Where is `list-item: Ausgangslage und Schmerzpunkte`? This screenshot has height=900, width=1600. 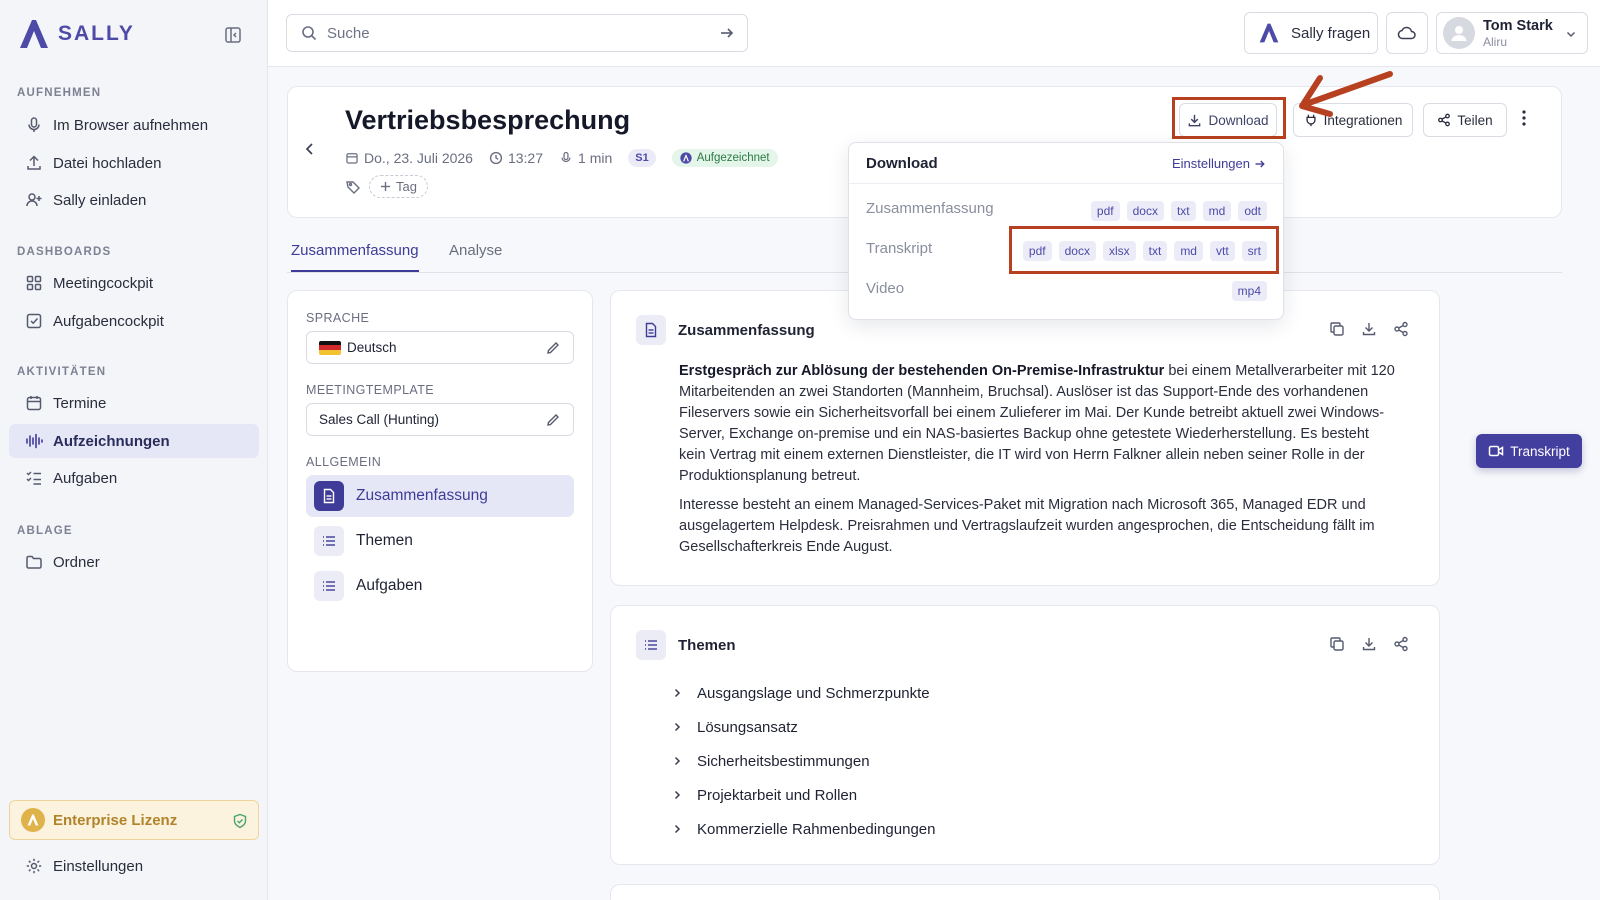 list-item: Ausgangslage und Schmerzpunkte is located at coordinates (803, 693).